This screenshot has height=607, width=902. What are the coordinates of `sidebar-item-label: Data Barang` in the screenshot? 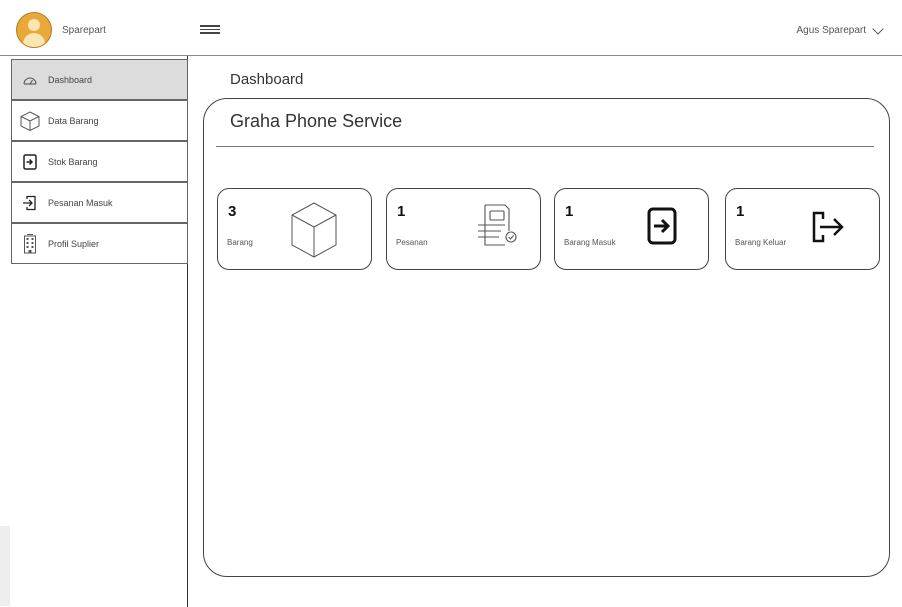 It's located at (73, 120).